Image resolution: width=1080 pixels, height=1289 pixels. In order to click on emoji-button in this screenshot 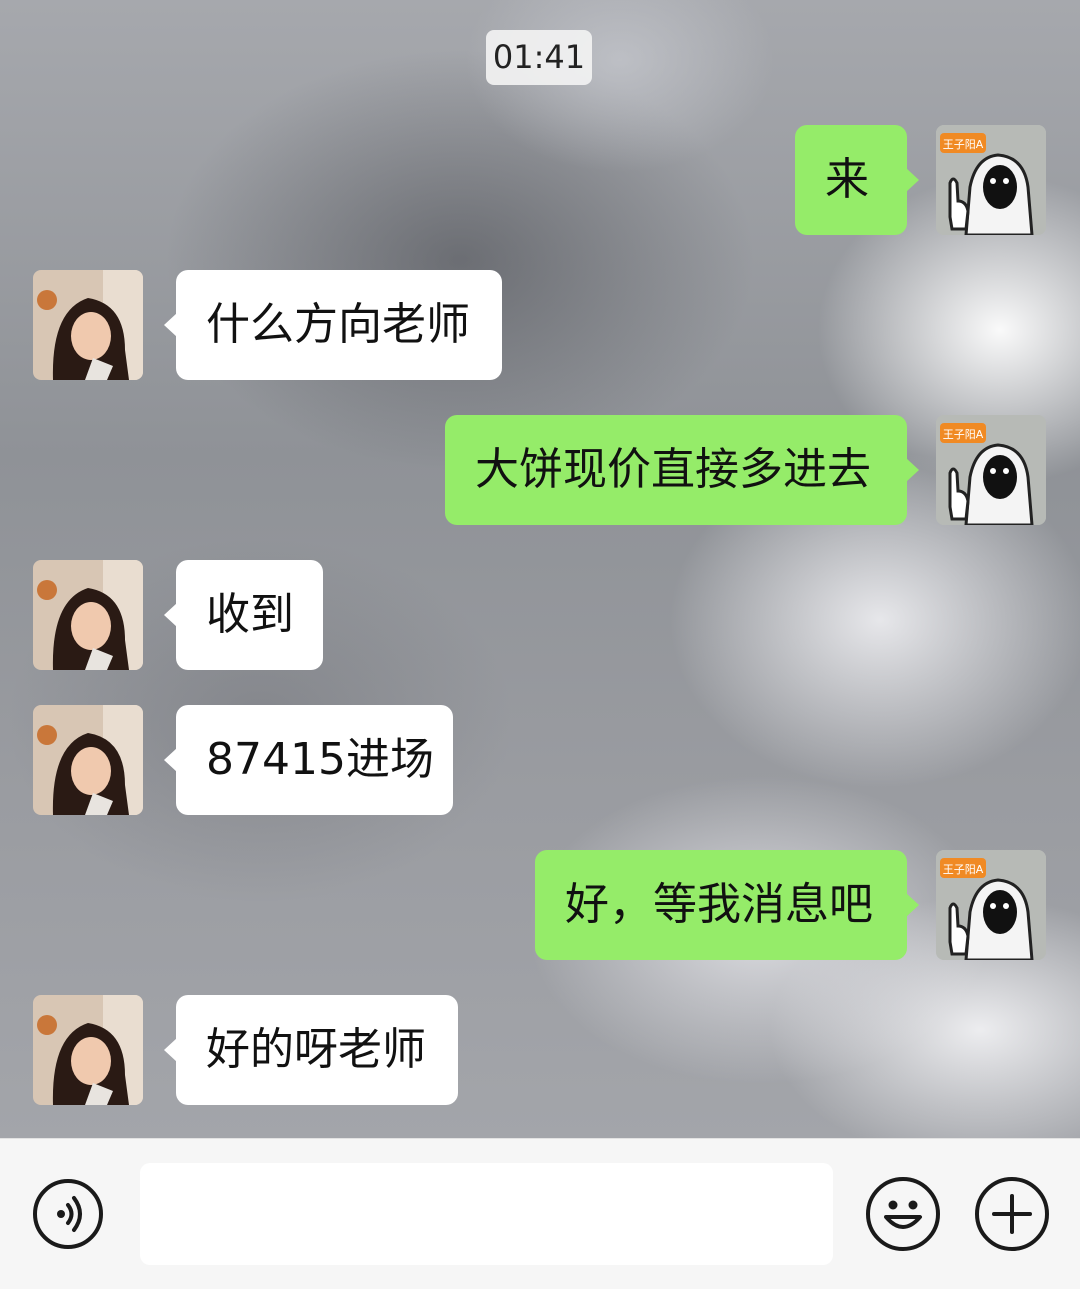, I will do `click(903, 1214)`.